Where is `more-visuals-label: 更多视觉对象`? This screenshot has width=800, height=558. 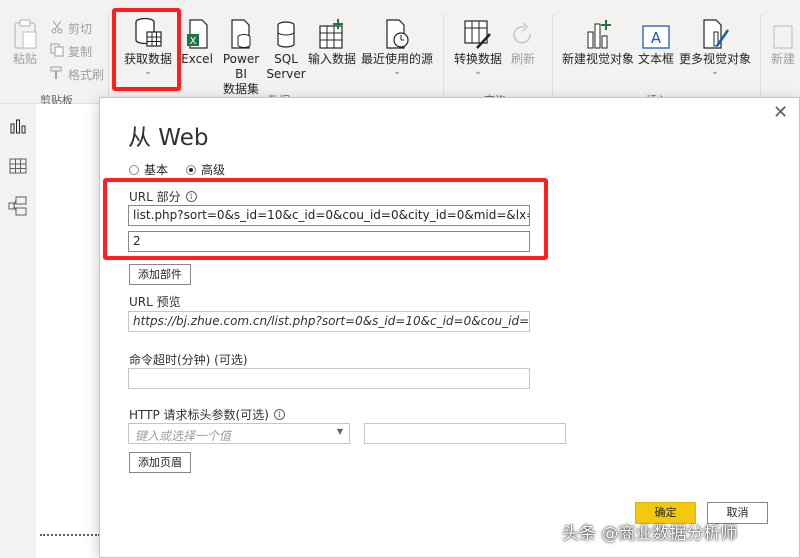 more-visuals-label: 更多视觉对象 is located at coordinates (714, 59).